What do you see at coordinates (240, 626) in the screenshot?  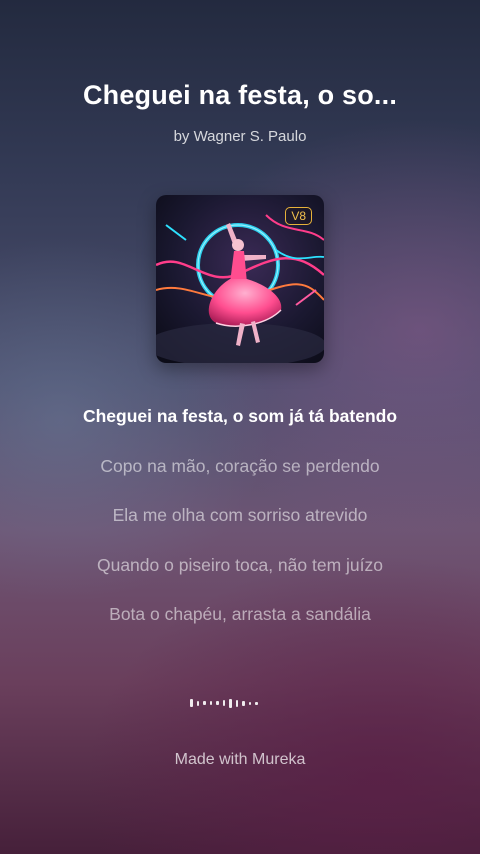 I see `lyric-line: Bota o chapéu, arrasta a sandália` at bounding box center [240, 626].